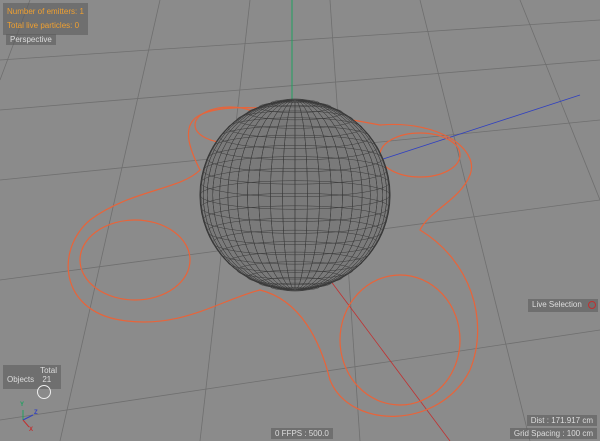 Image resolution: width=600 pixels, height=441 pixels. What do you see at coordinates (592, 305) in the screenshot?
I see `tool-arrow-icon` at bounding box center [592, 305].